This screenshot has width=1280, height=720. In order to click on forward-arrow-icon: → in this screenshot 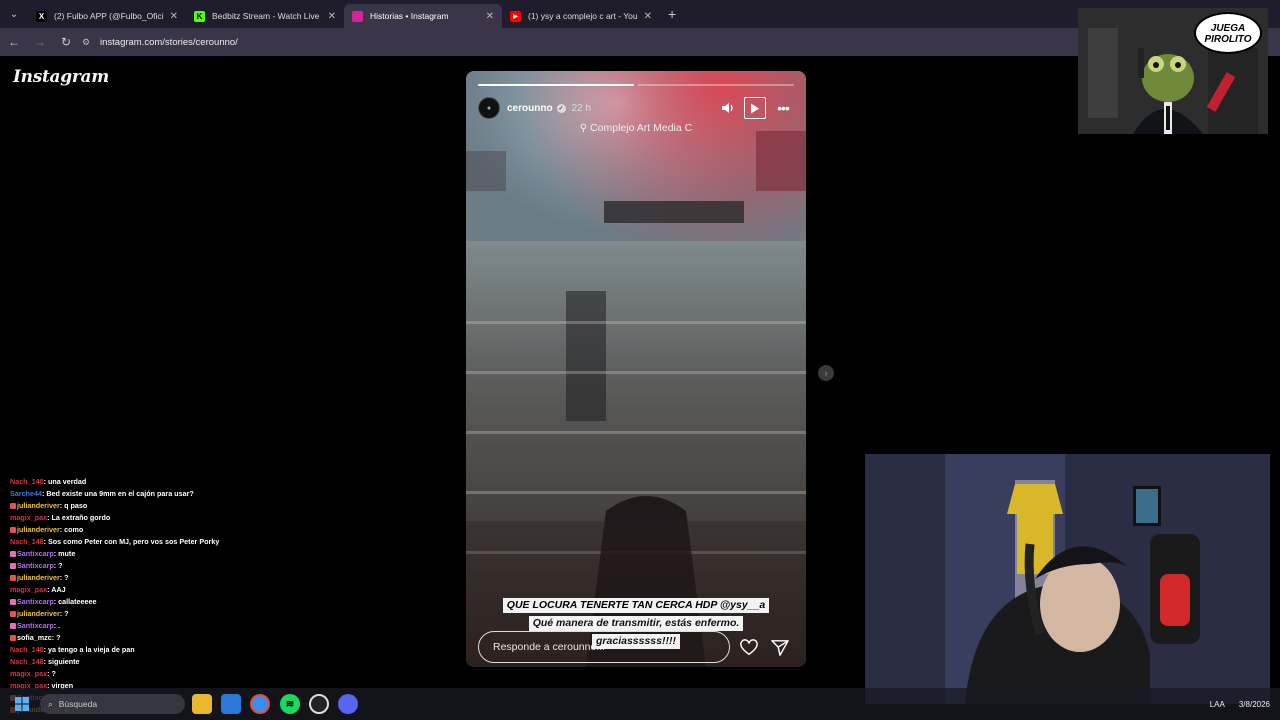, I will do `click(40, 42)`.